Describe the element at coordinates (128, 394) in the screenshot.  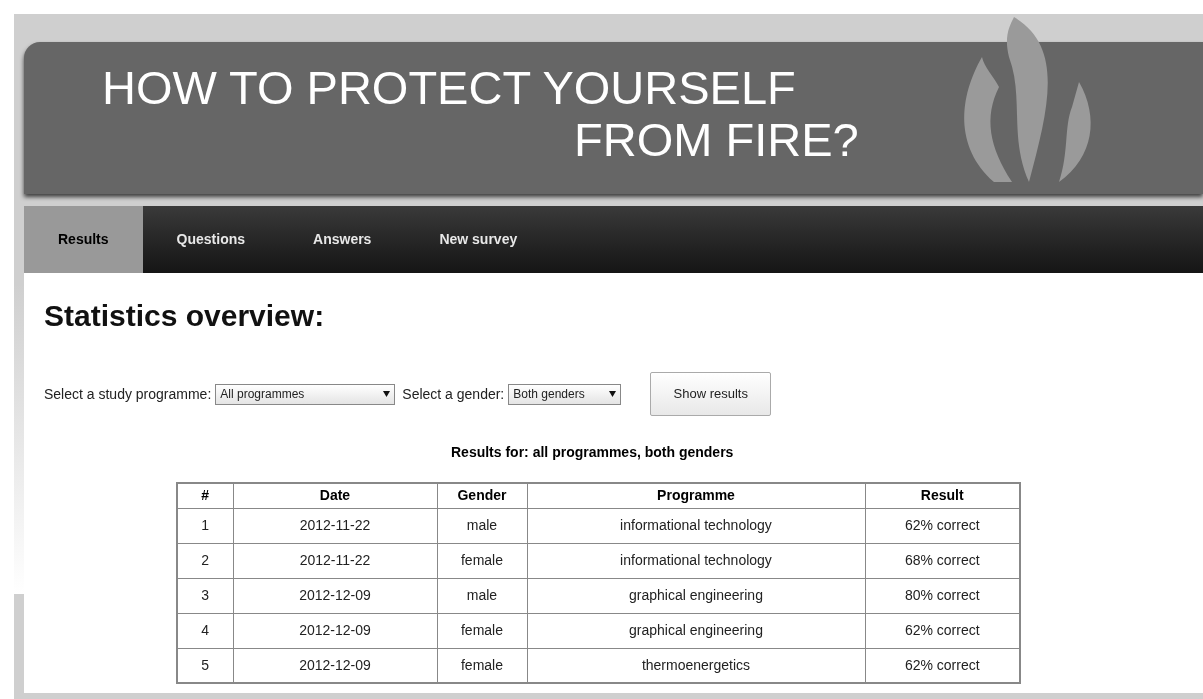
I see `filter-label: Select a study programme:` at that location.